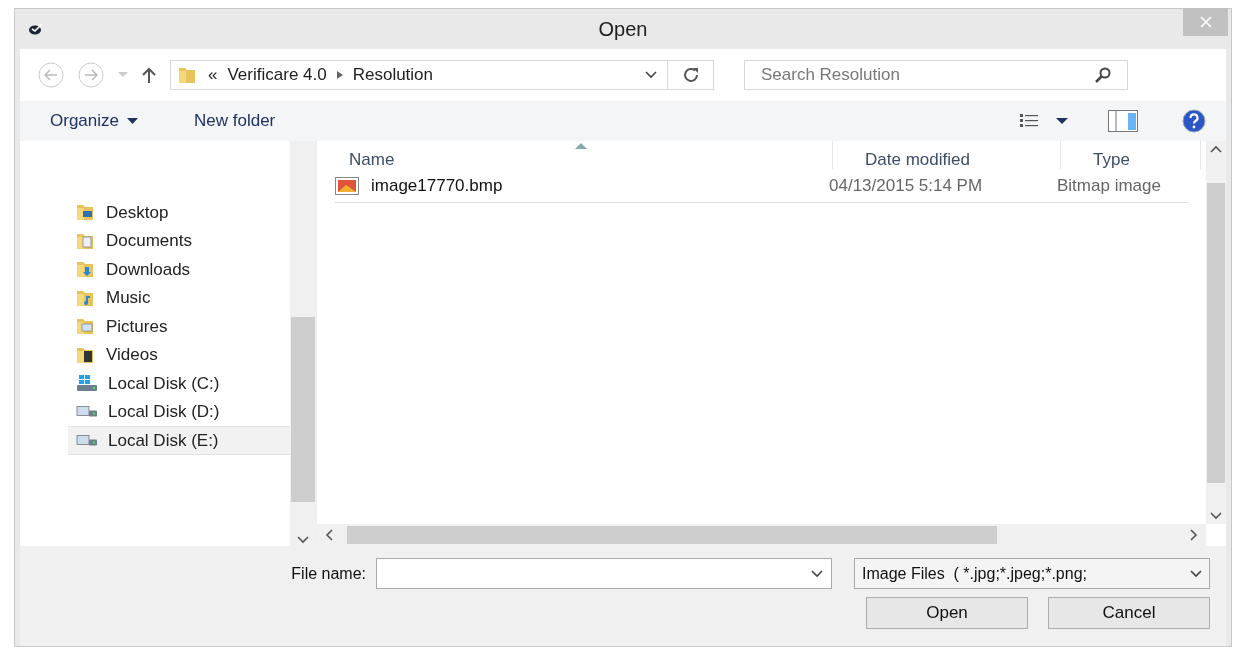 The width and height of the screenshot is (1247, 647). I want to click on nav-item: Documents, so click(179, 240).